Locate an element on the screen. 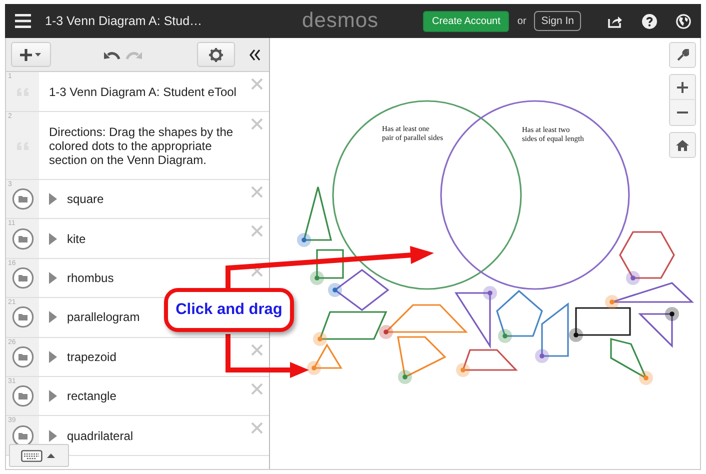 This screenshot has width=706, height=474. collapse-icon is located at coordinates (255, 54).